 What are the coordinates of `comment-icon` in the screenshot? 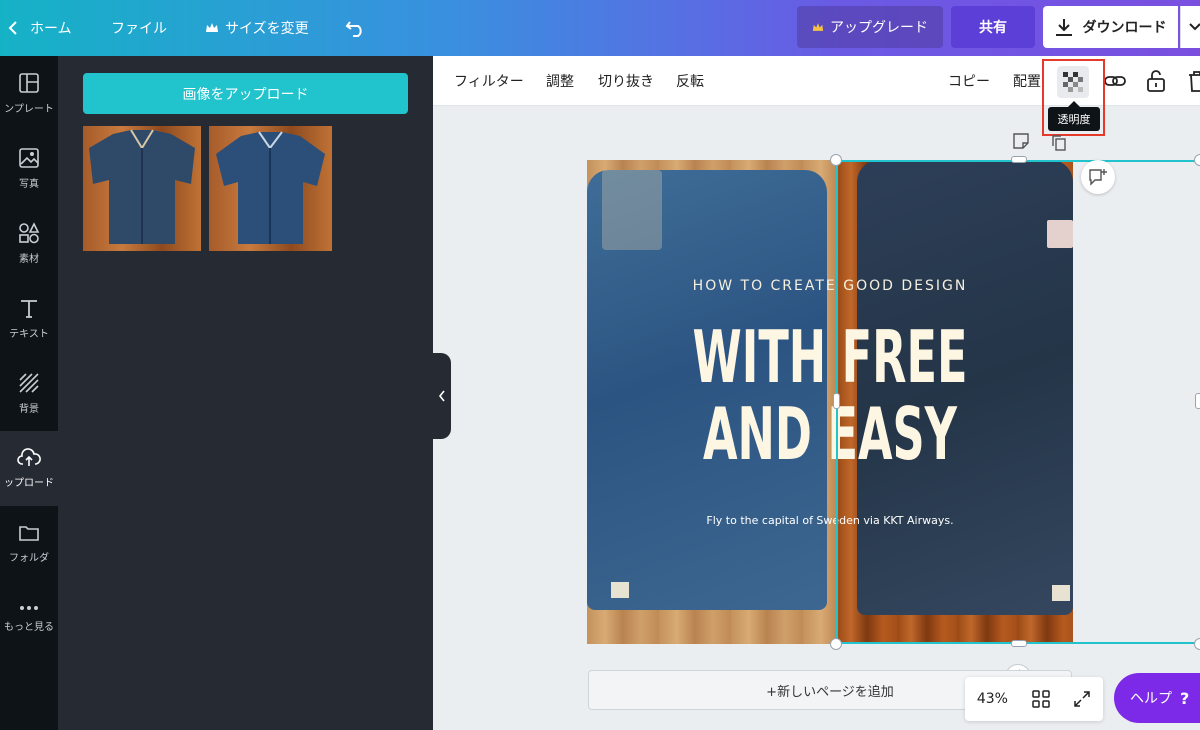 It's located at (1098, 177).